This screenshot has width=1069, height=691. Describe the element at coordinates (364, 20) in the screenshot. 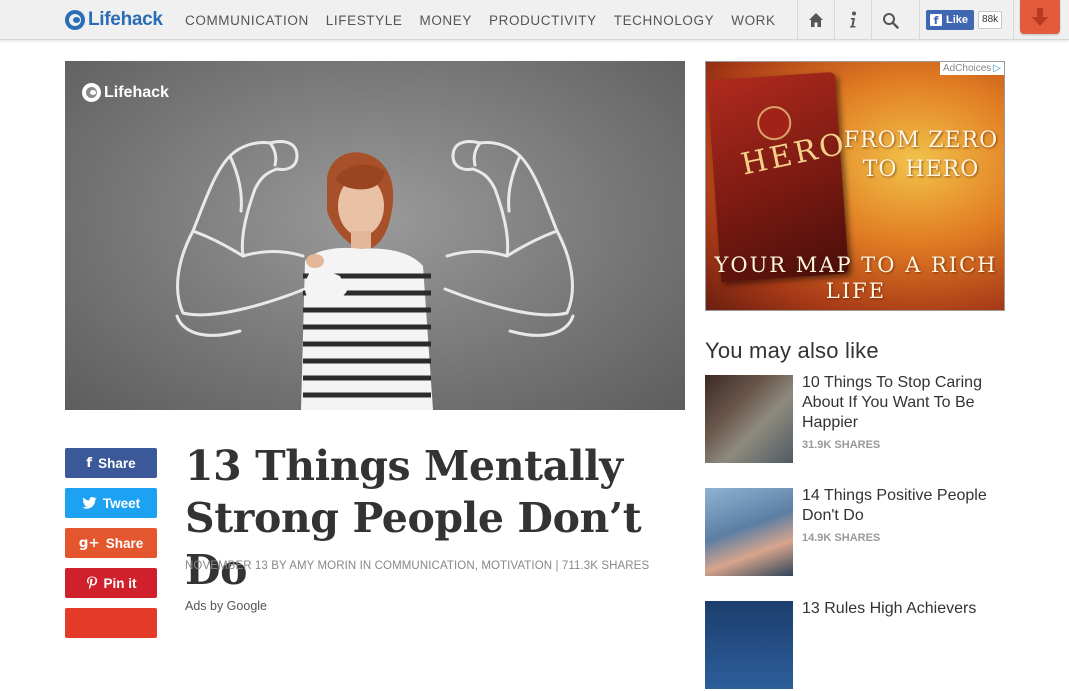

I see `nav-item-lifestyle: LIFESTYLE` at that location.